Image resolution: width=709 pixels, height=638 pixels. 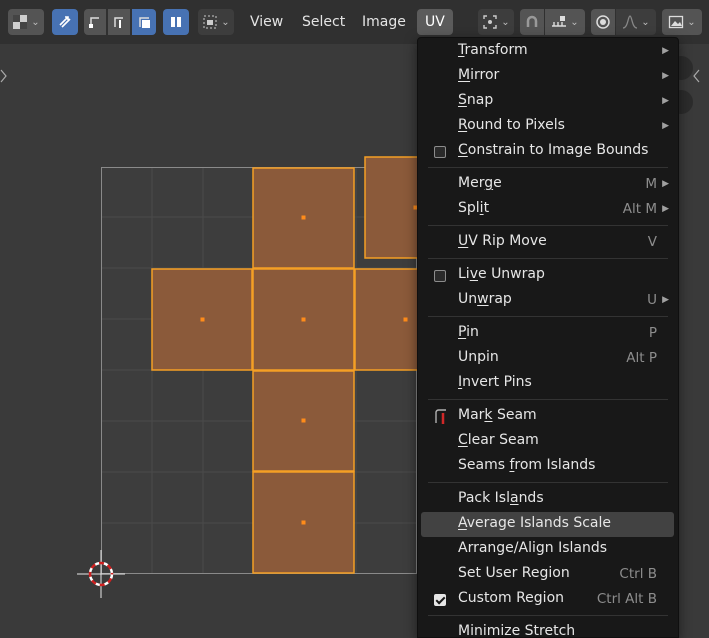 I want to click on menu-item-snap: Snap ▶, so click(x=547, y=101).